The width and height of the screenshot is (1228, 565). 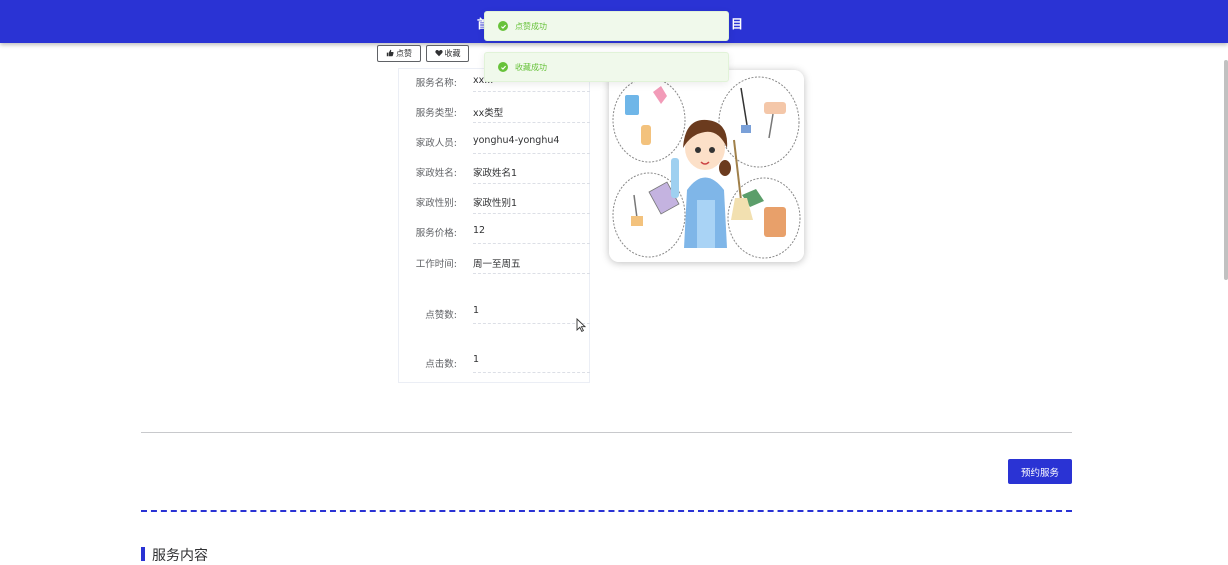 What do you see at coordinates (441, 315) in the screenshot?
I see `detail-label: 点赞数:` at bounding box center [441, 315].